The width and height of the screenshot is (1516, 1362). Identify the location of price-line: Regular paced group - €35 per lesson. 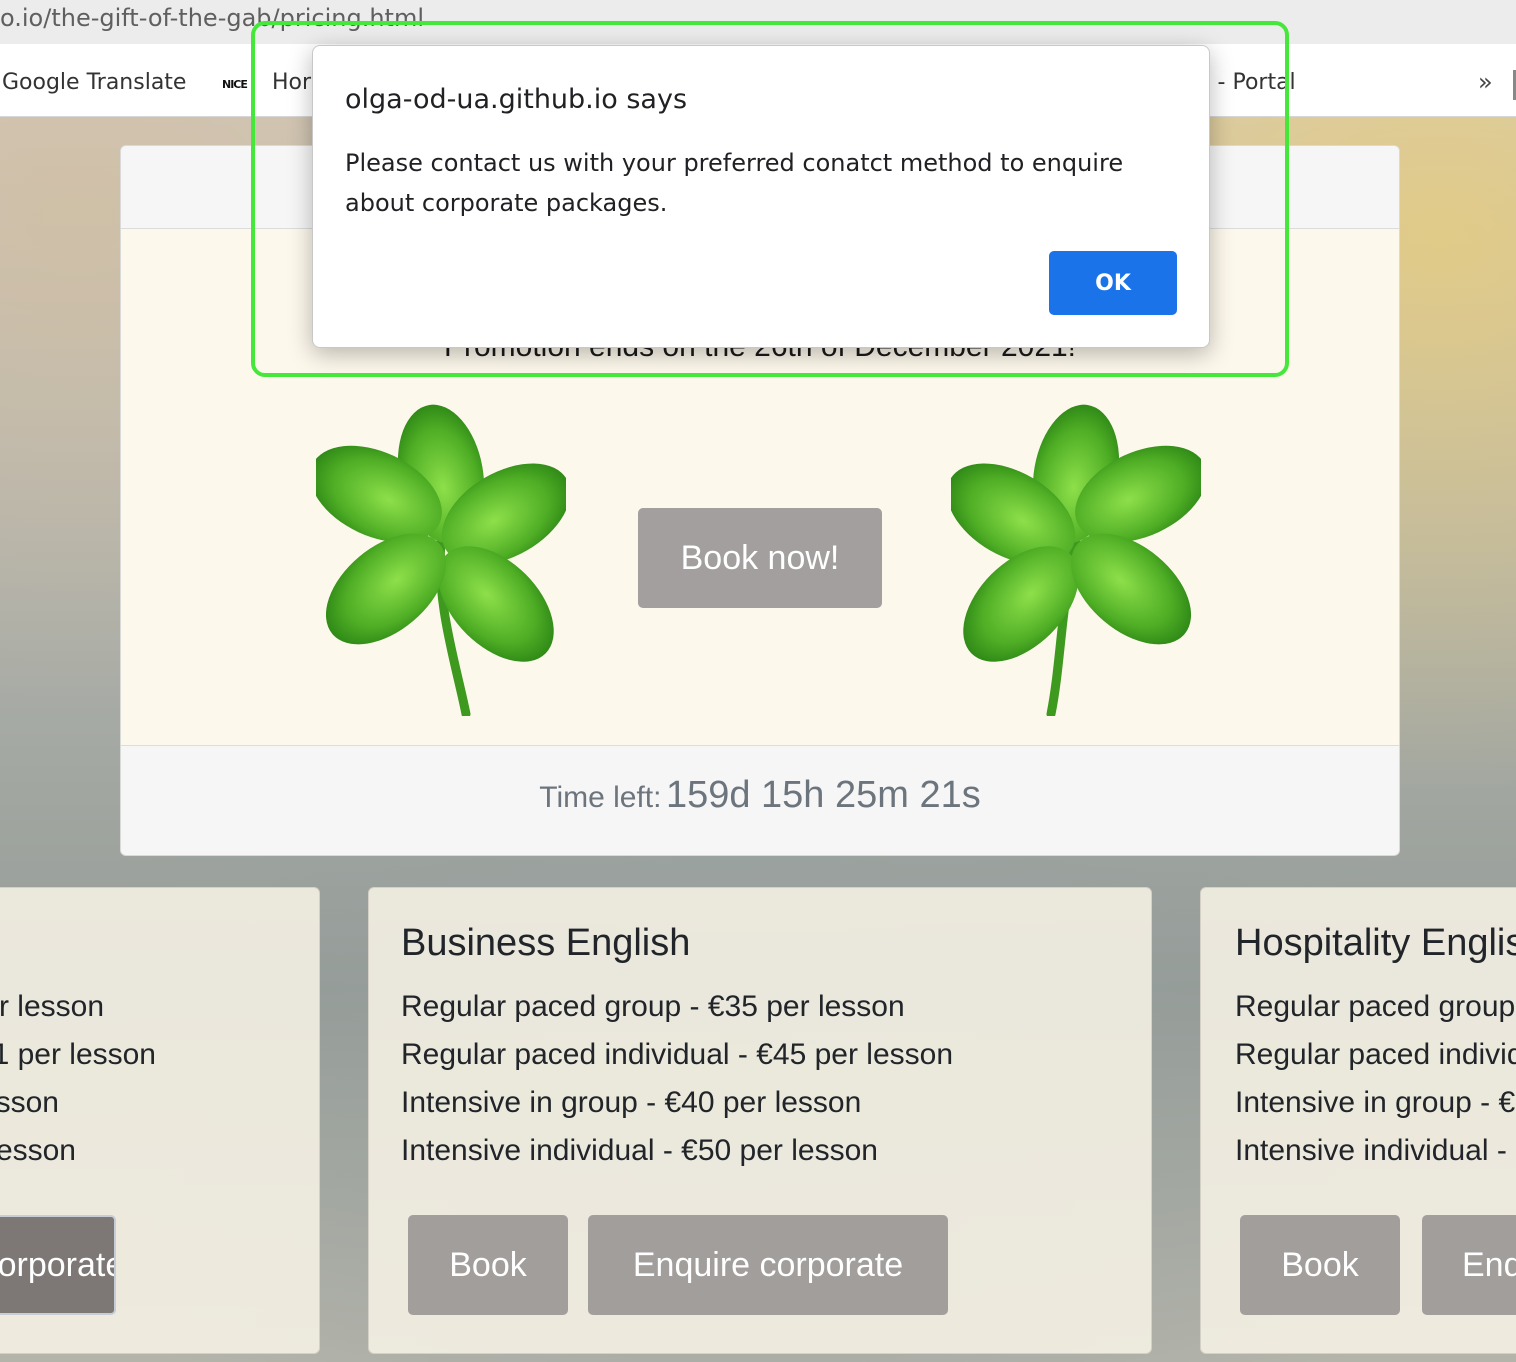
(653, 1006).